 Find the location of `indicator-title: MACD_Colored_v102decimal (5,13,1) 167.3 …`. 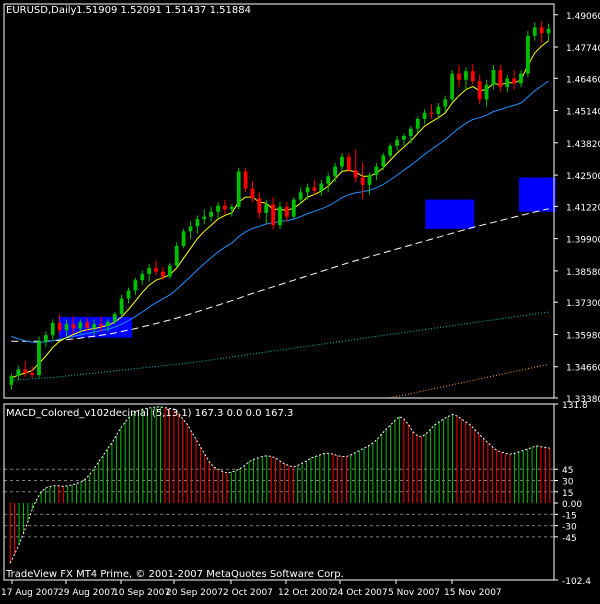

indicator-title: MACD_Colored_v102decimal (5,13,1) 167.3 … is located at coordinates (150, 413).